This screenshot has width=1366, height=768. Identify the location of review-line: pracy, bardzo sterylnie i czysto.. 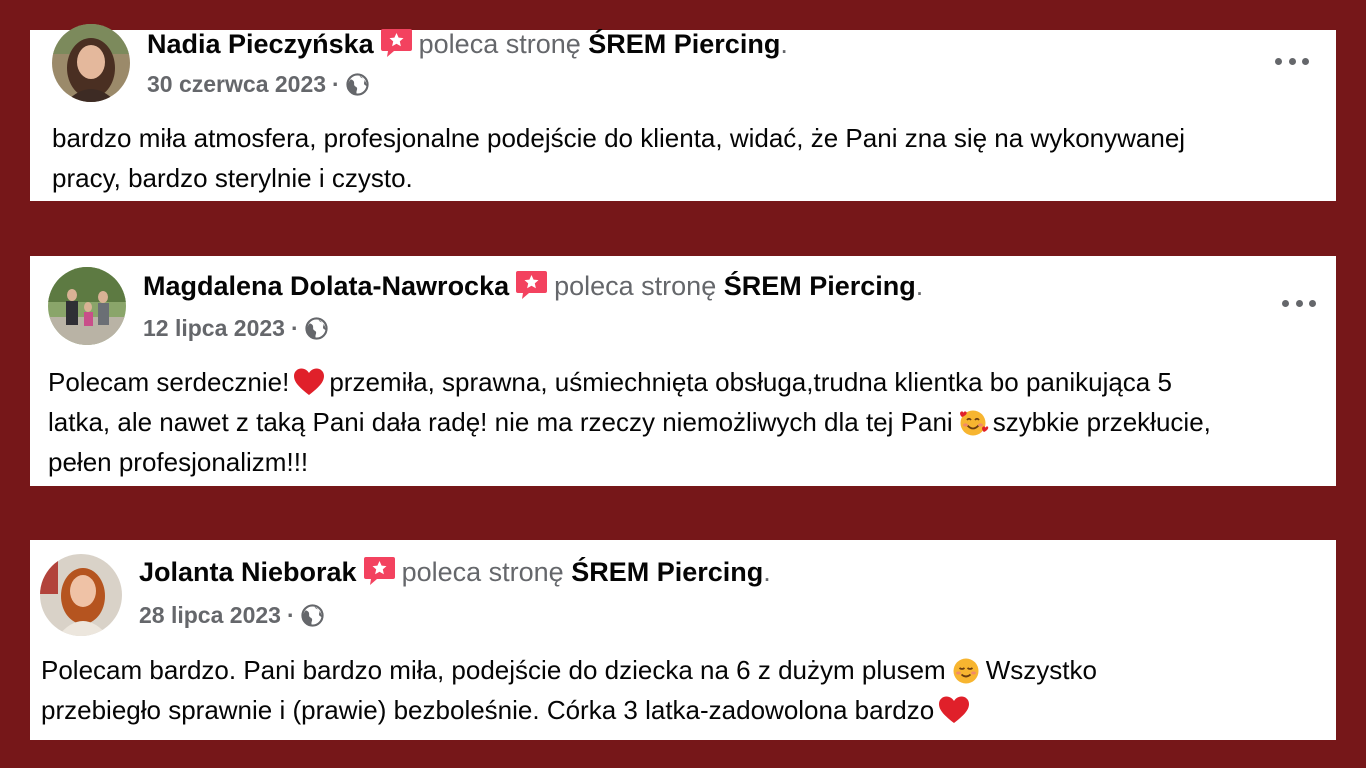
(232, 178).